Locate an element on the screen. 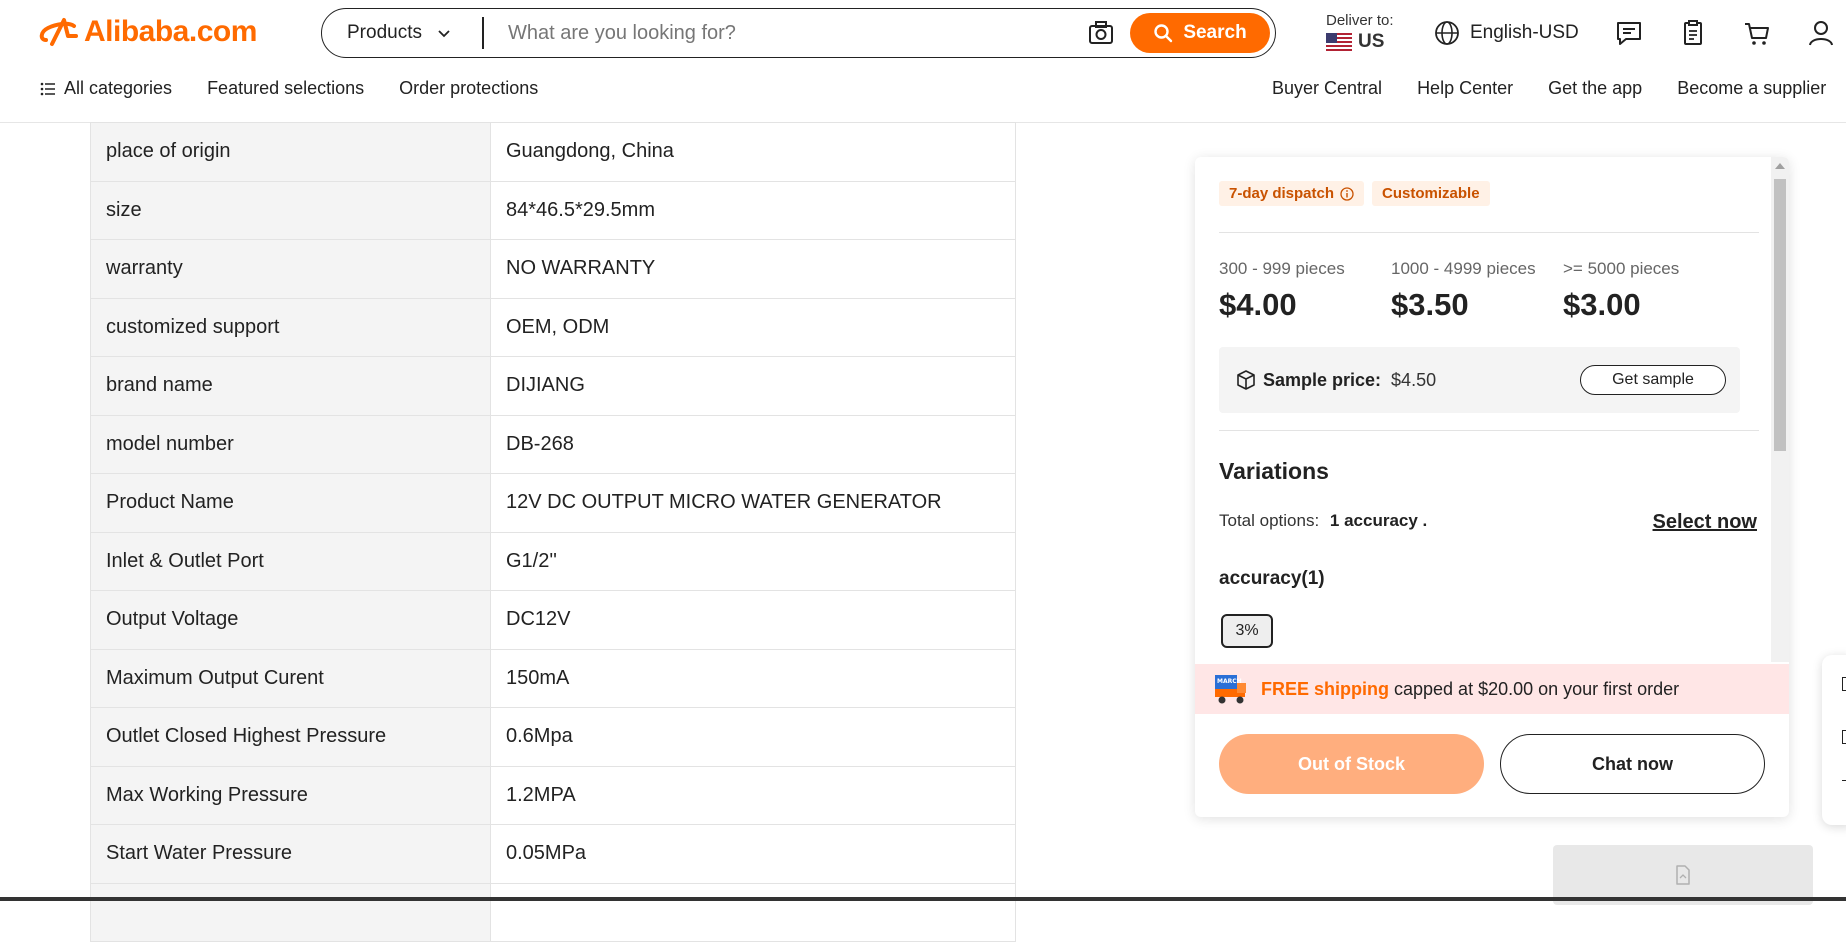 This screenshot has width=1846, height=942. search-category-label: Products is located at coordinates (384, 32).